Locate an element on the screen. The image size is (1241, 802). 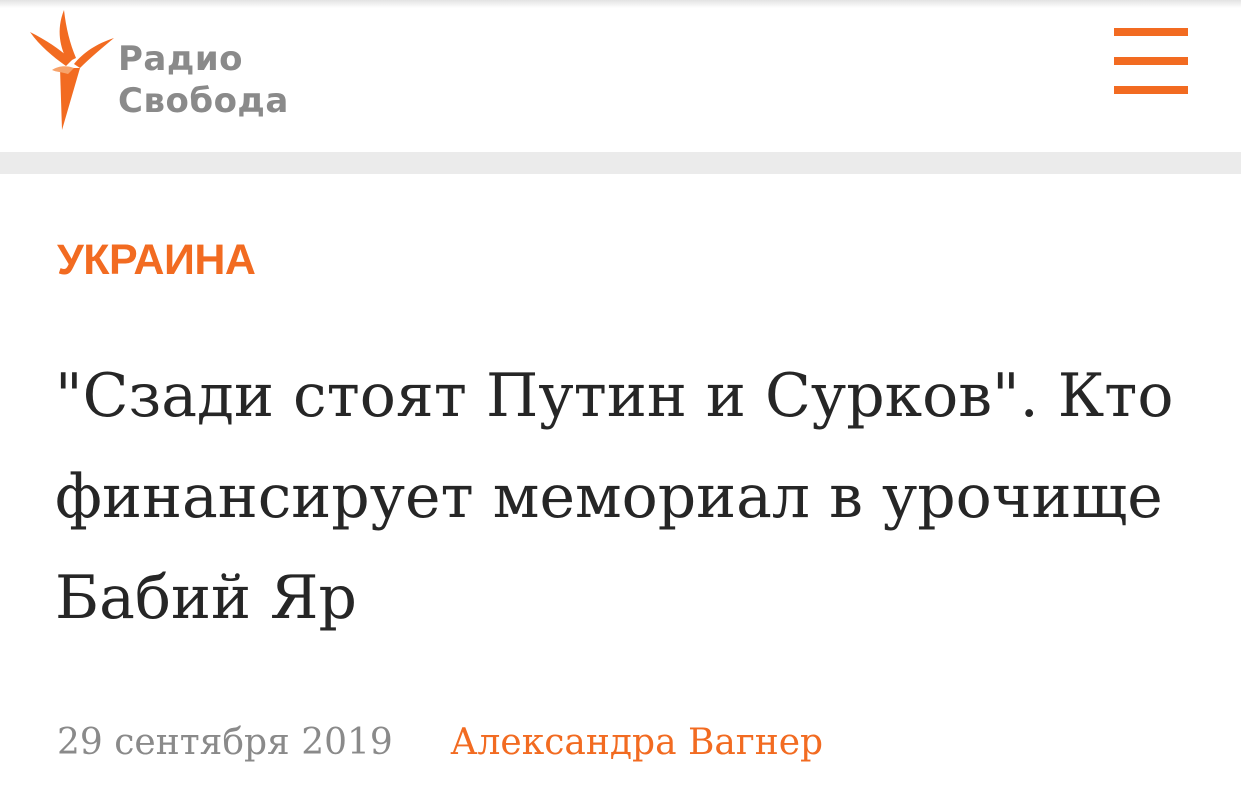
logo-wordmark: Радио Свобода is located at coordinates (203, 80).